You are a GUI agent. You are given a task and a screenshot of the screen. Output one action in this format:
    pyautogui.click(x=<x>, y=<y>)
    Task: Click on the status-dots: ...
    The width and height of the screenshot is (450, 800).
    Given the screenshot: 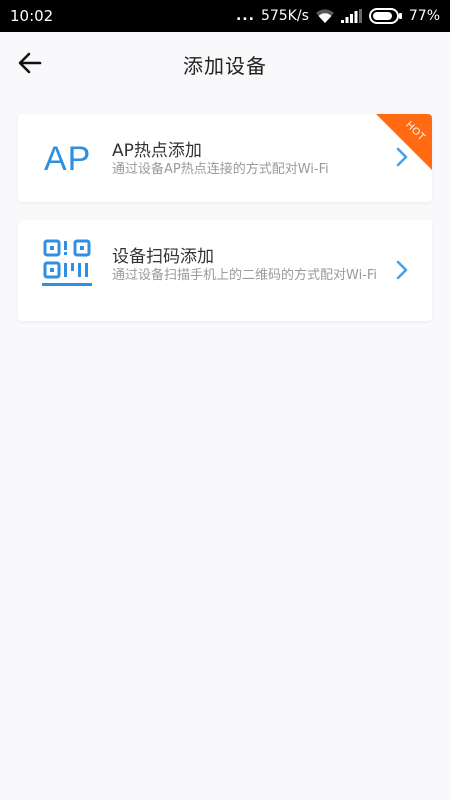 What is the action you would take?
    pyautogui.click(x=245, y=16)
    